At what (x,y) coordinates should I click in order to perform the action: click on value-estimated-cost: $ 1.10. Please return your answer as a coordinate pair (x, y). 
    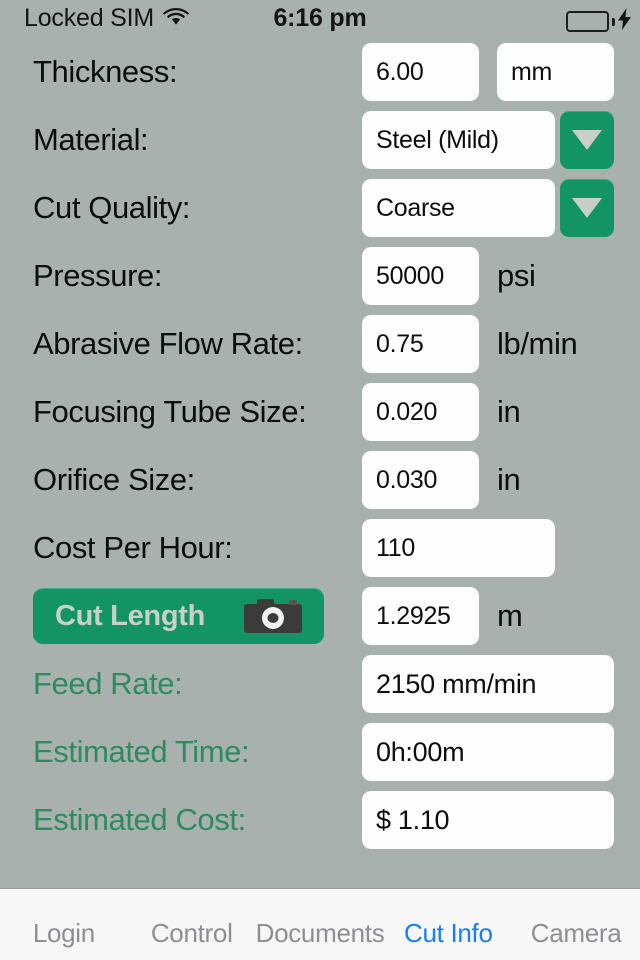
    Looking at the image, I should click on (488, 820).